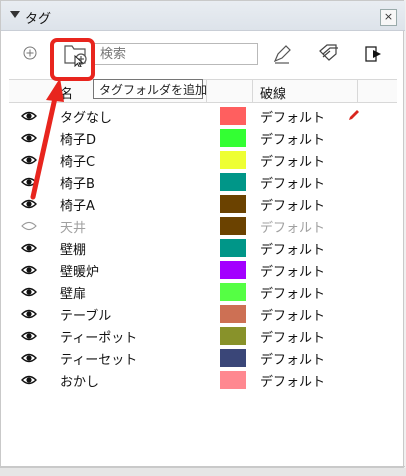  Describe the element at coordinates (203, 292) in the screenshot. I see `tag-row: 壁扉 デフォルト` at that location.